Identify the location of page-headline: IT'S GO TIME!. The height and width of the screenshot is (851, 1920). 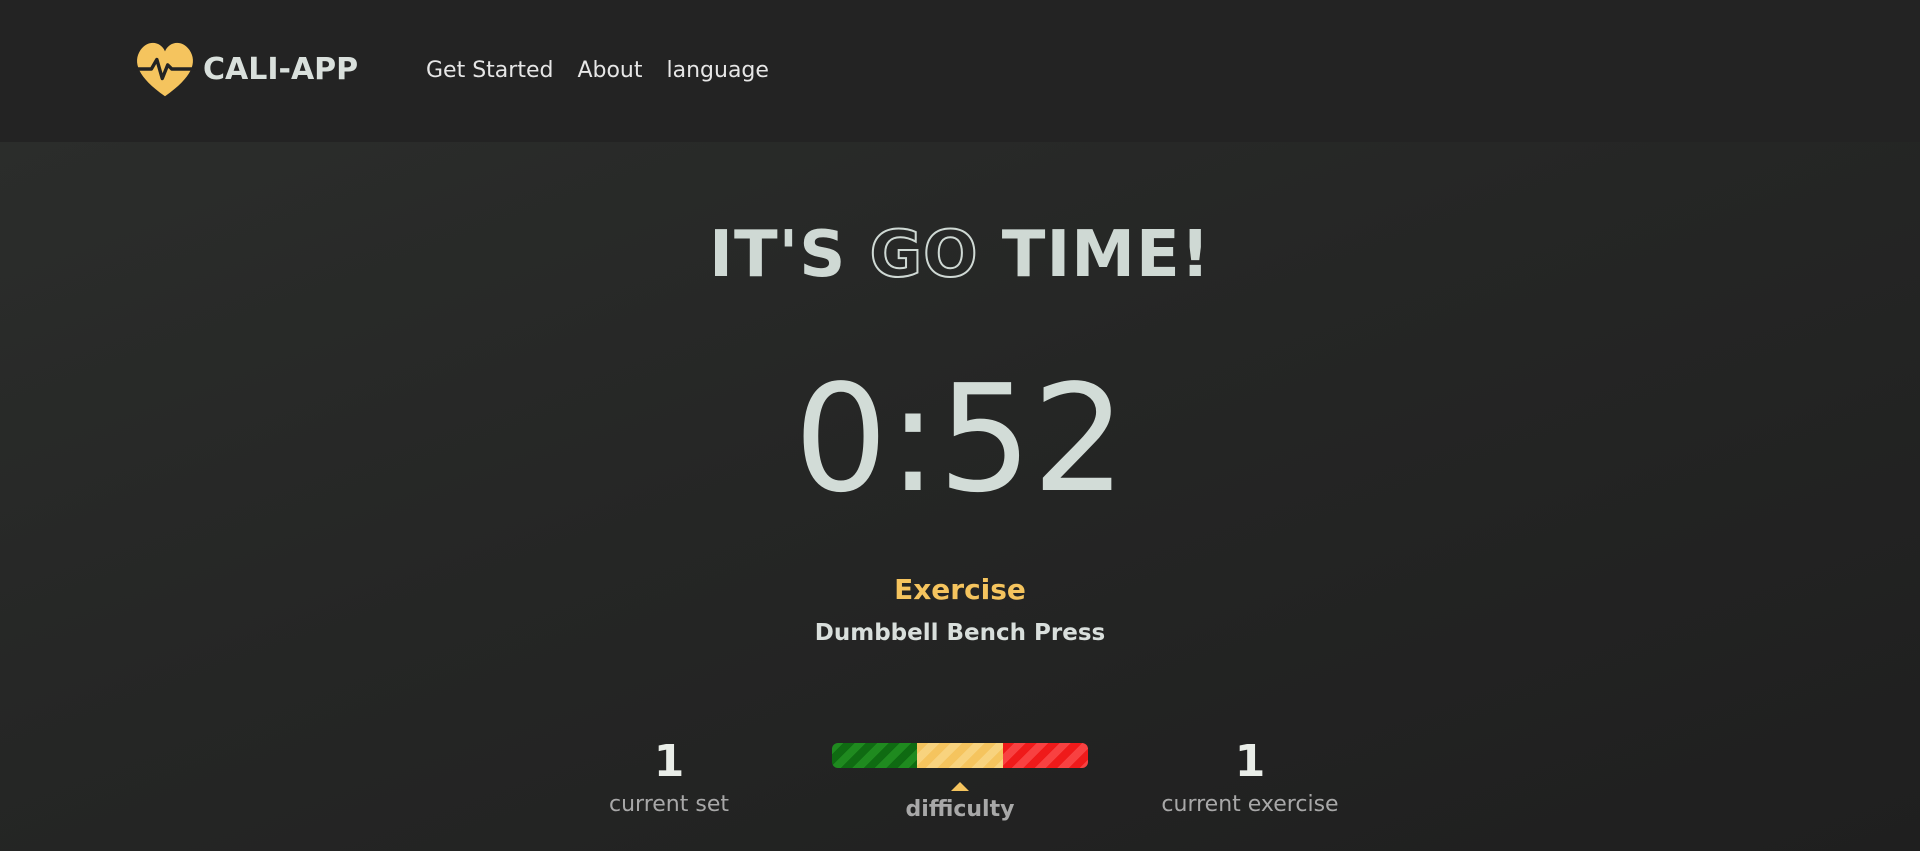
(960, 255).